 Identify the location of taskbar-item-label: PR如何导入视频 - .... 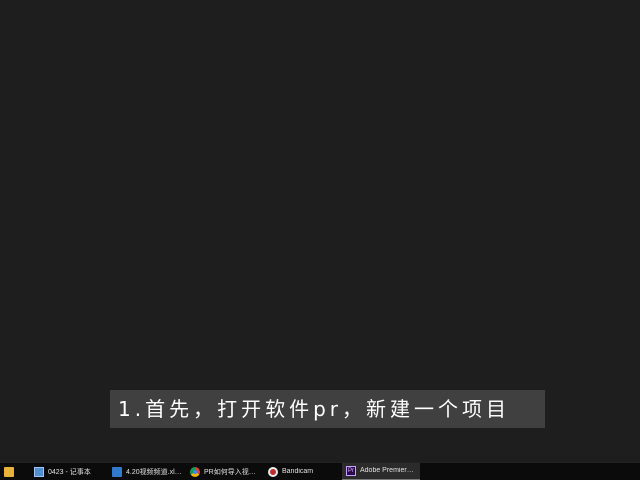
(232, 472).